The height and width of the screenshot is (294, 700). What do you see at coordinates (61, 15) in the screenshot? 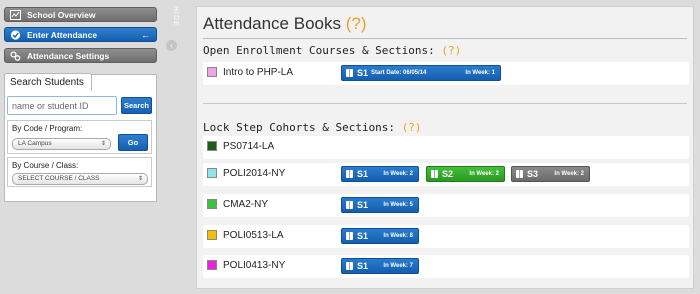
I see `nav-label: School Overview` at bounding box center [61, 15].